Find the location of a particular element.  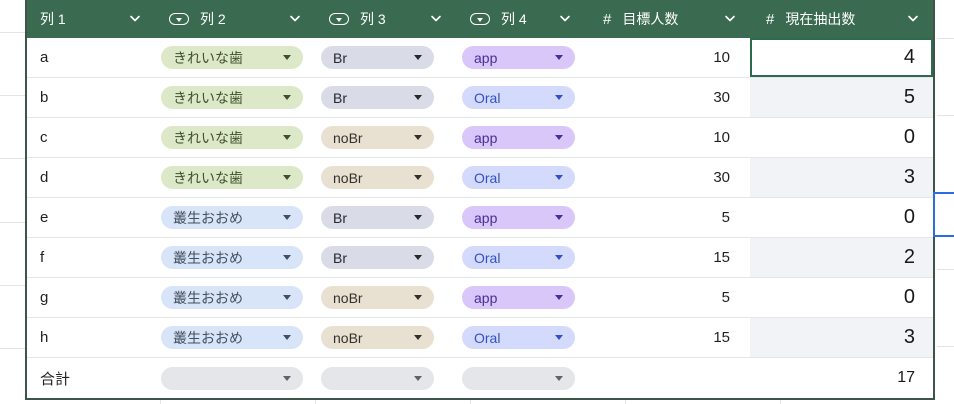

cell-row-label: h is located at coordinates (91, 337).